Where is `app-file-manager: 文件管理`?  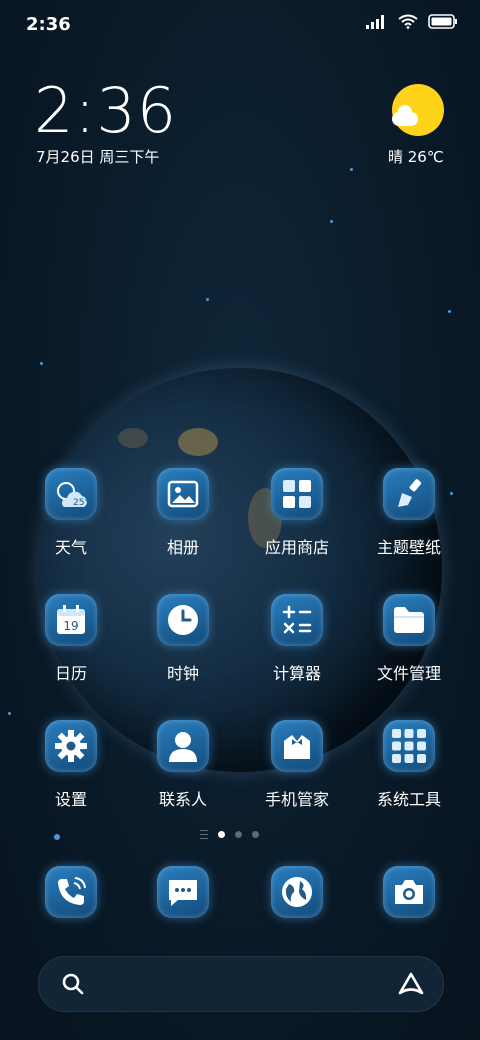 app-file-manager: 文件管理 is located at coordinates (409, 639).